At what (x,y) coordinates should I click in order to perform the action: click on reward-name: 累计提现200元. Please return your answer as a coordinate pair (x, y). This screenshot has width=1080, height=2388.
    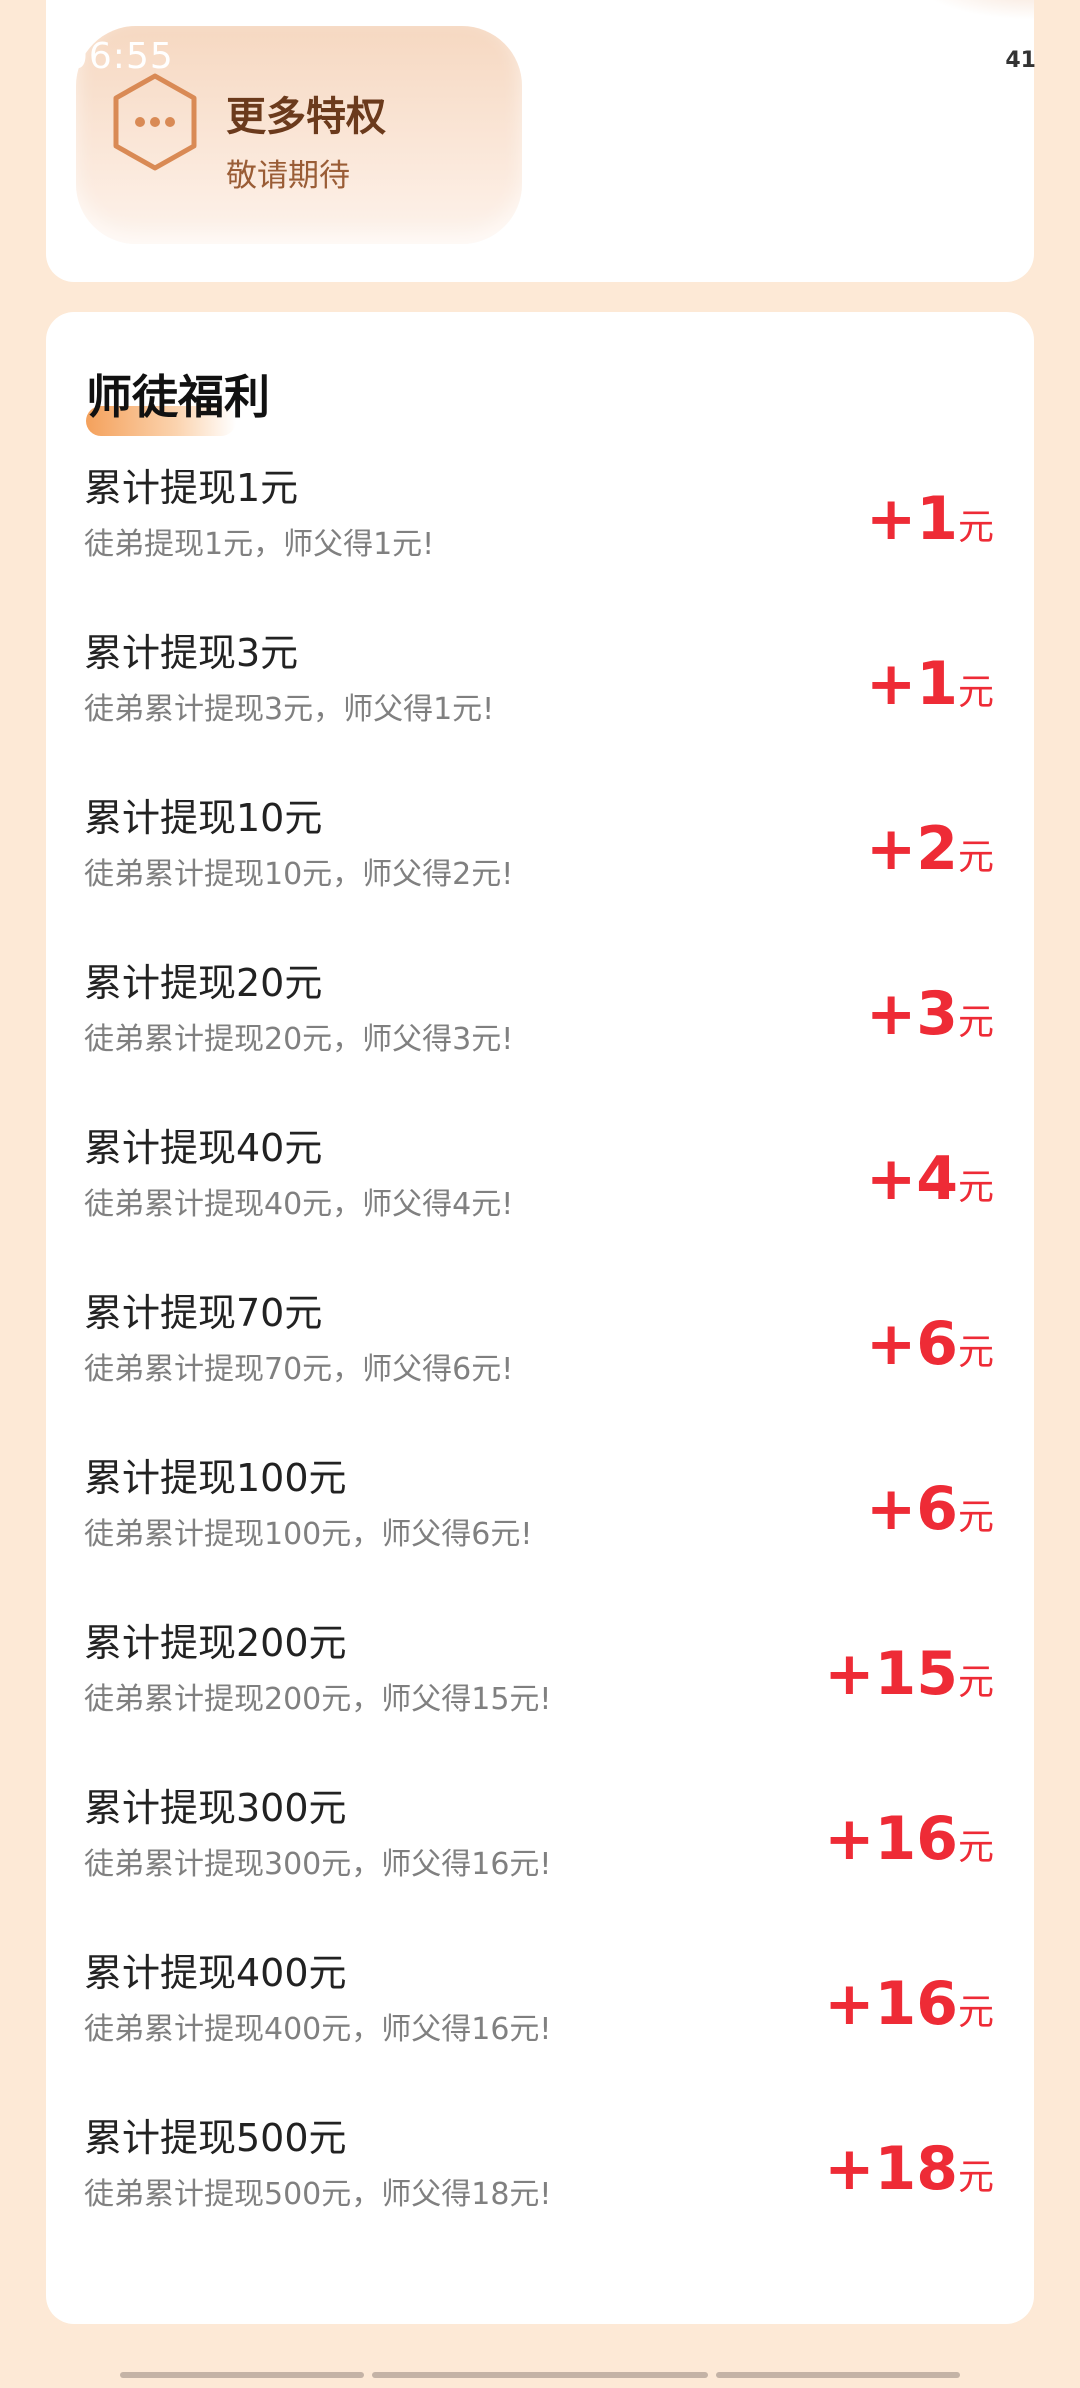
    Looking at the image, I should click on (215, 1643).